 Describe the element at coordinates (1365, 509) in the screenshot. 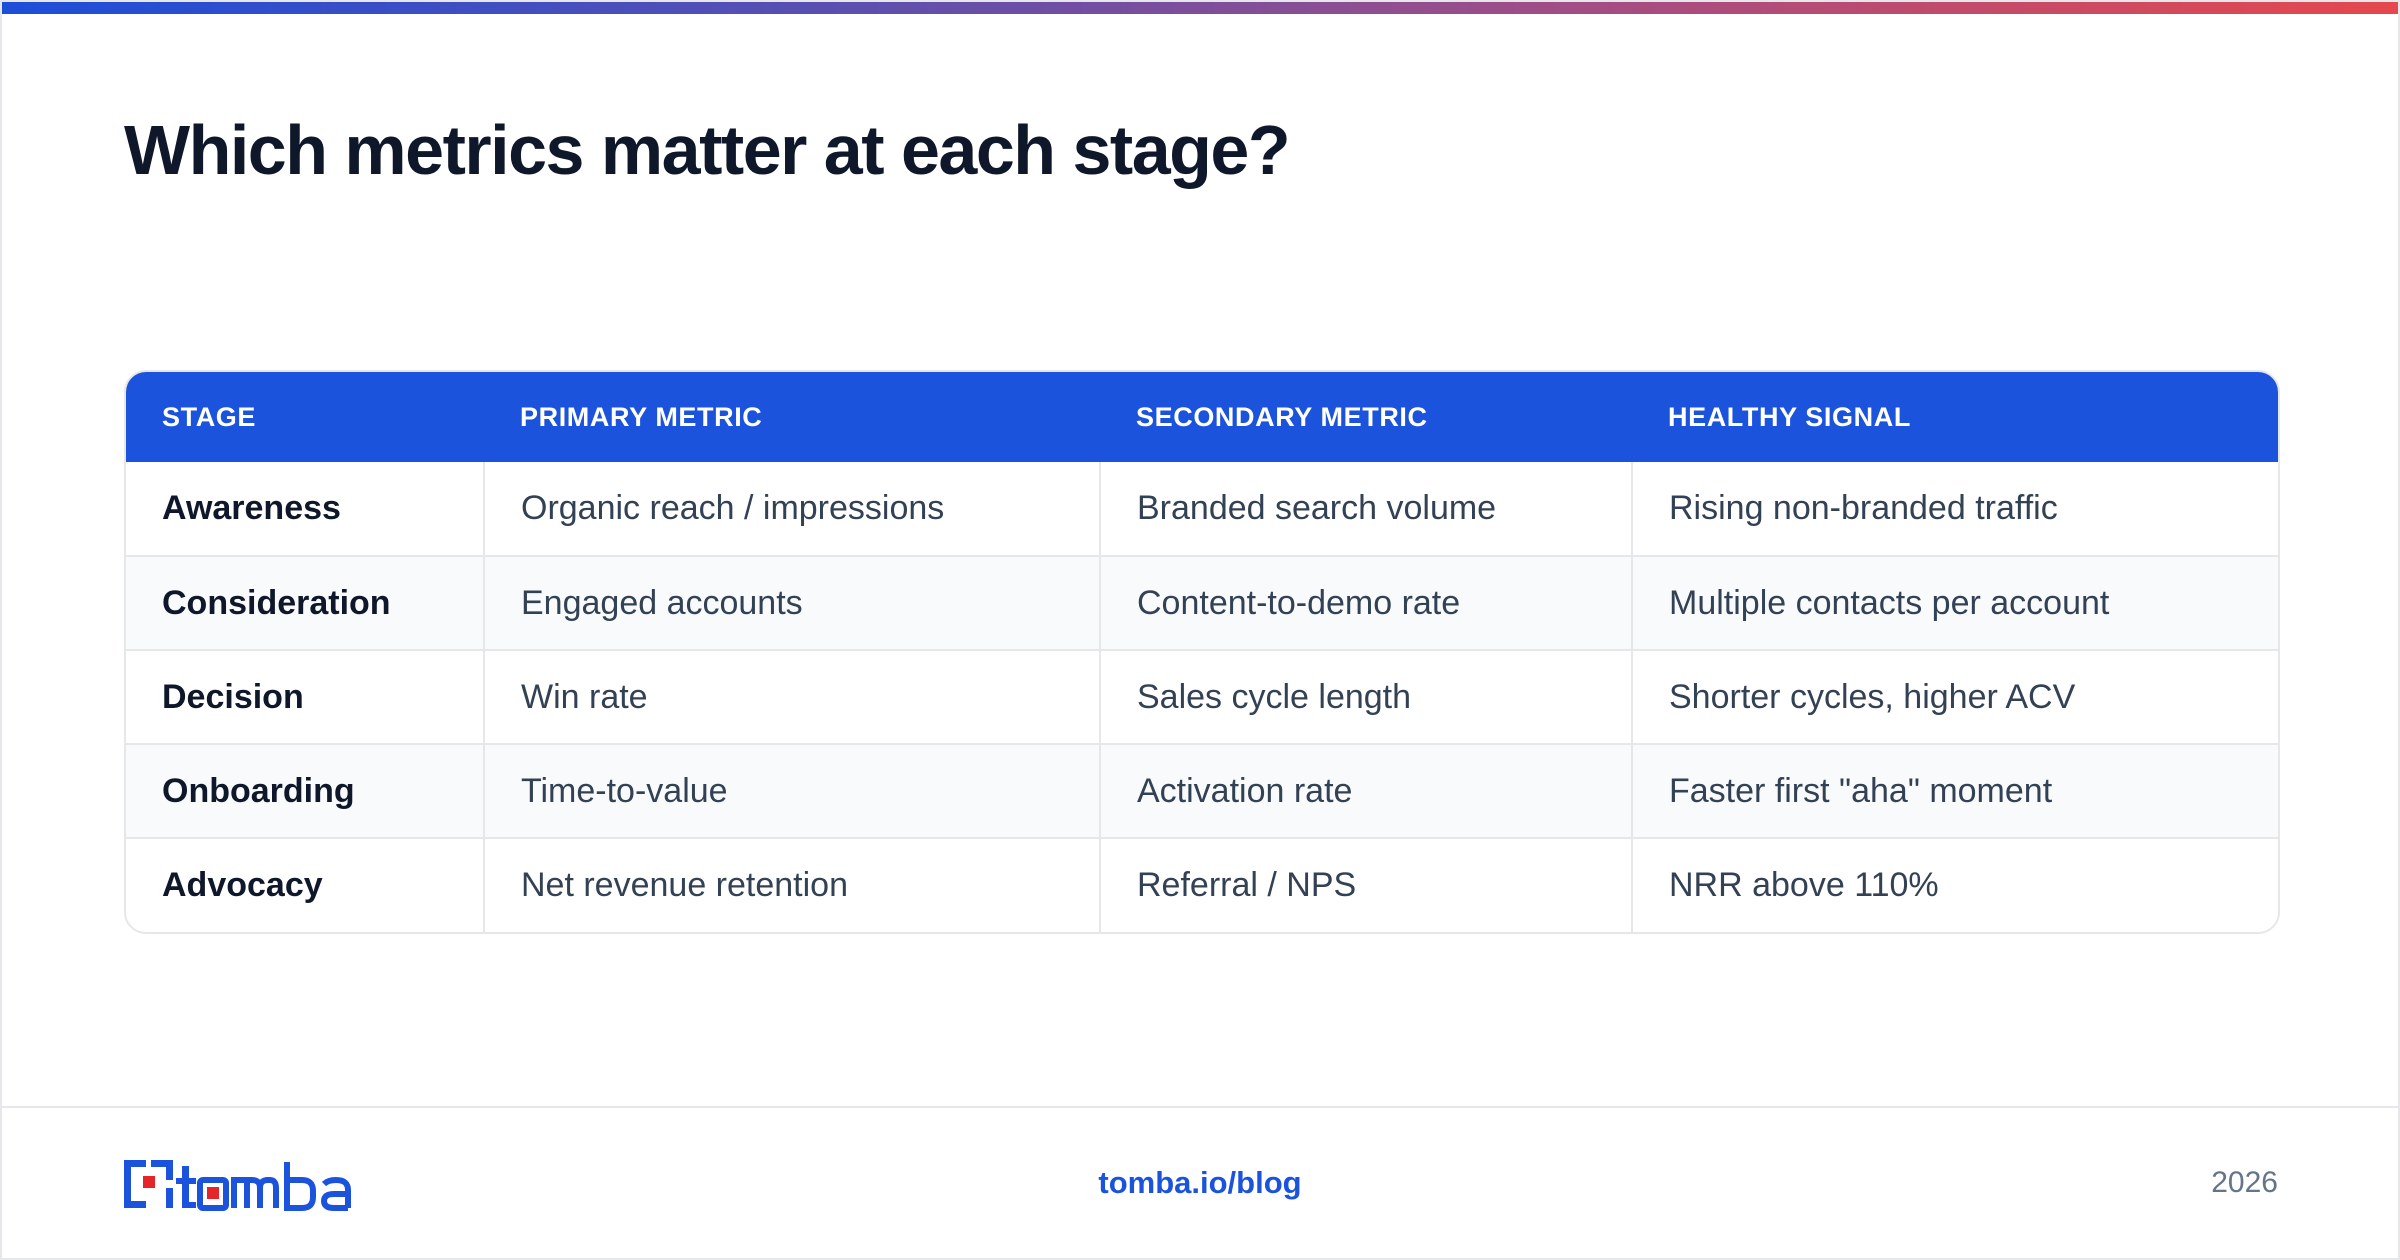

I see `secondary-metric-cell: Branded search volume` at that location.